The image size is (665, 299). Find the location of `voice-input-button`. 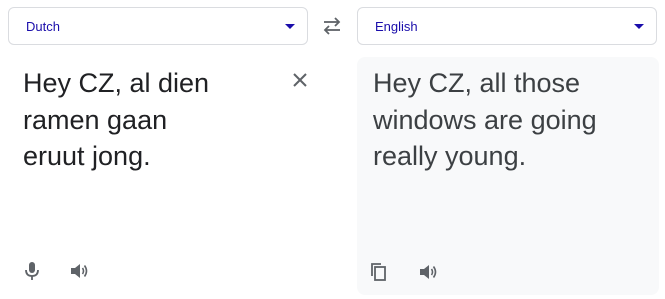

voice-input-button is located at coordinates (32, 271).